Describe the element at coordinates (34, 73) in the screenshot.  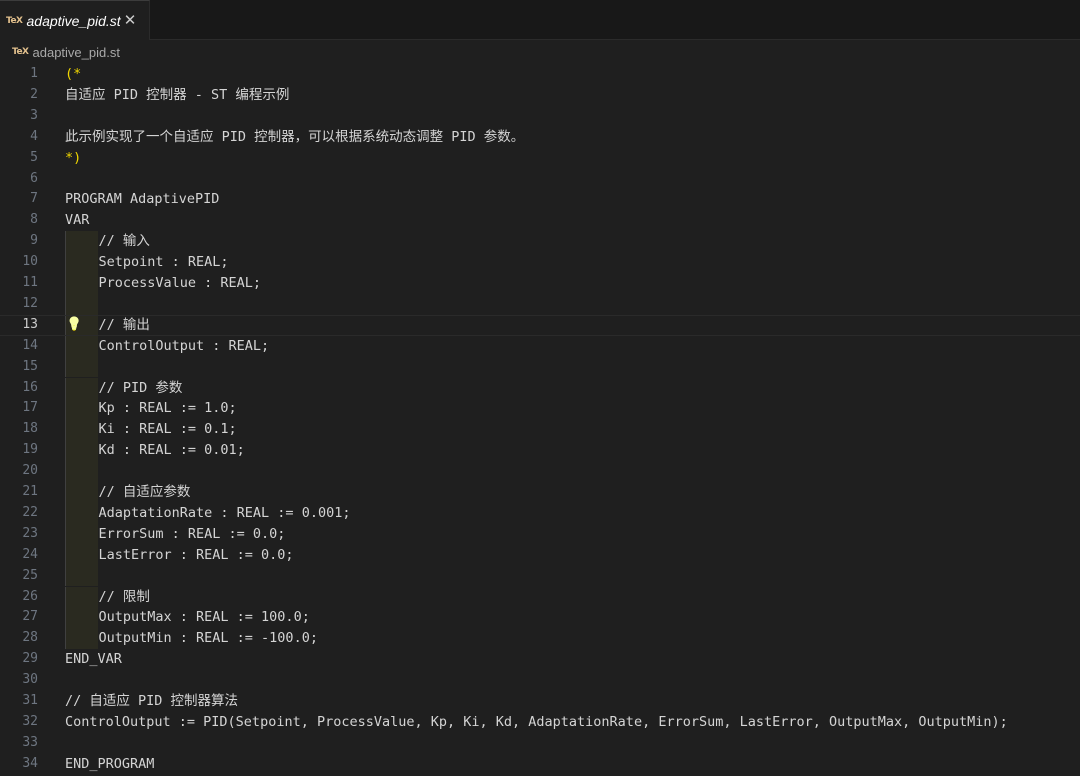
I see `line-number: 1` at that location.